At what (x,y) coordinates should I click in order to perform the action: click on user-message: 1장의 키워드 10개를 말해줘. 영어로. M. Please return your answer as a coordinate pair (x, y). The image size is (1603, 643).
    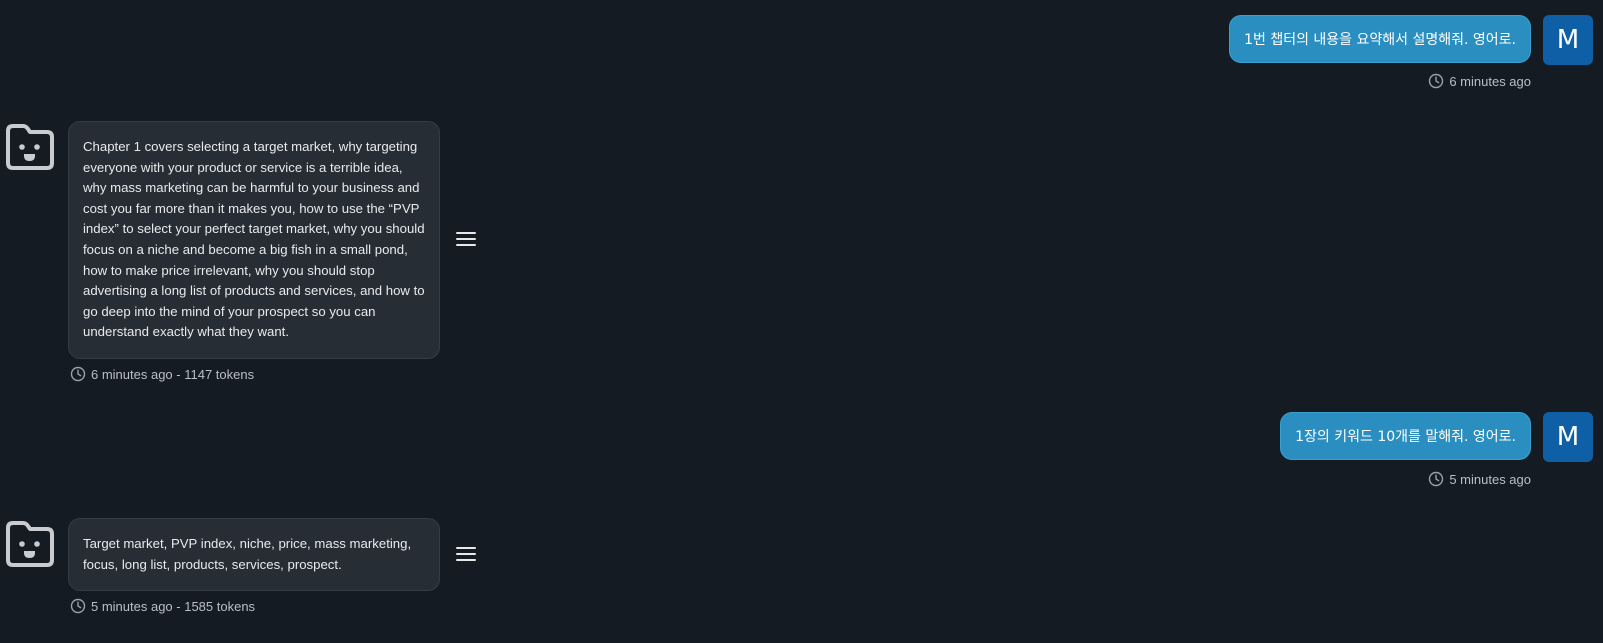
    Looking at the image, I should click on (1436, 437).